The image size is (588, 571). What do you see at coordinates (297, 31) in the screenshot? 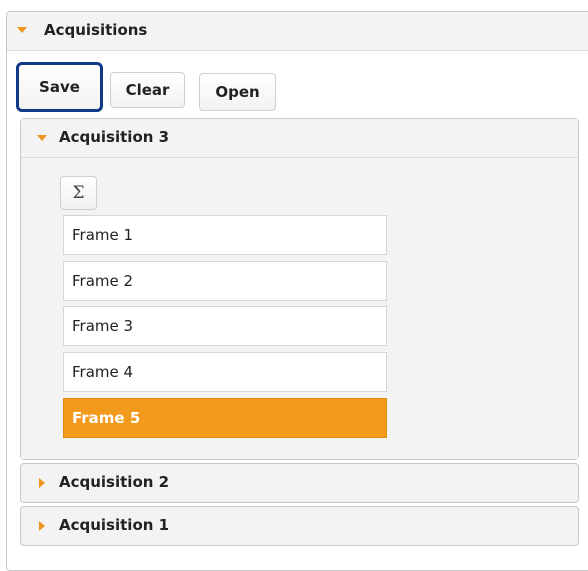
I see `acquisitions-header: Acquisitions` at bounding box center [297, 31].